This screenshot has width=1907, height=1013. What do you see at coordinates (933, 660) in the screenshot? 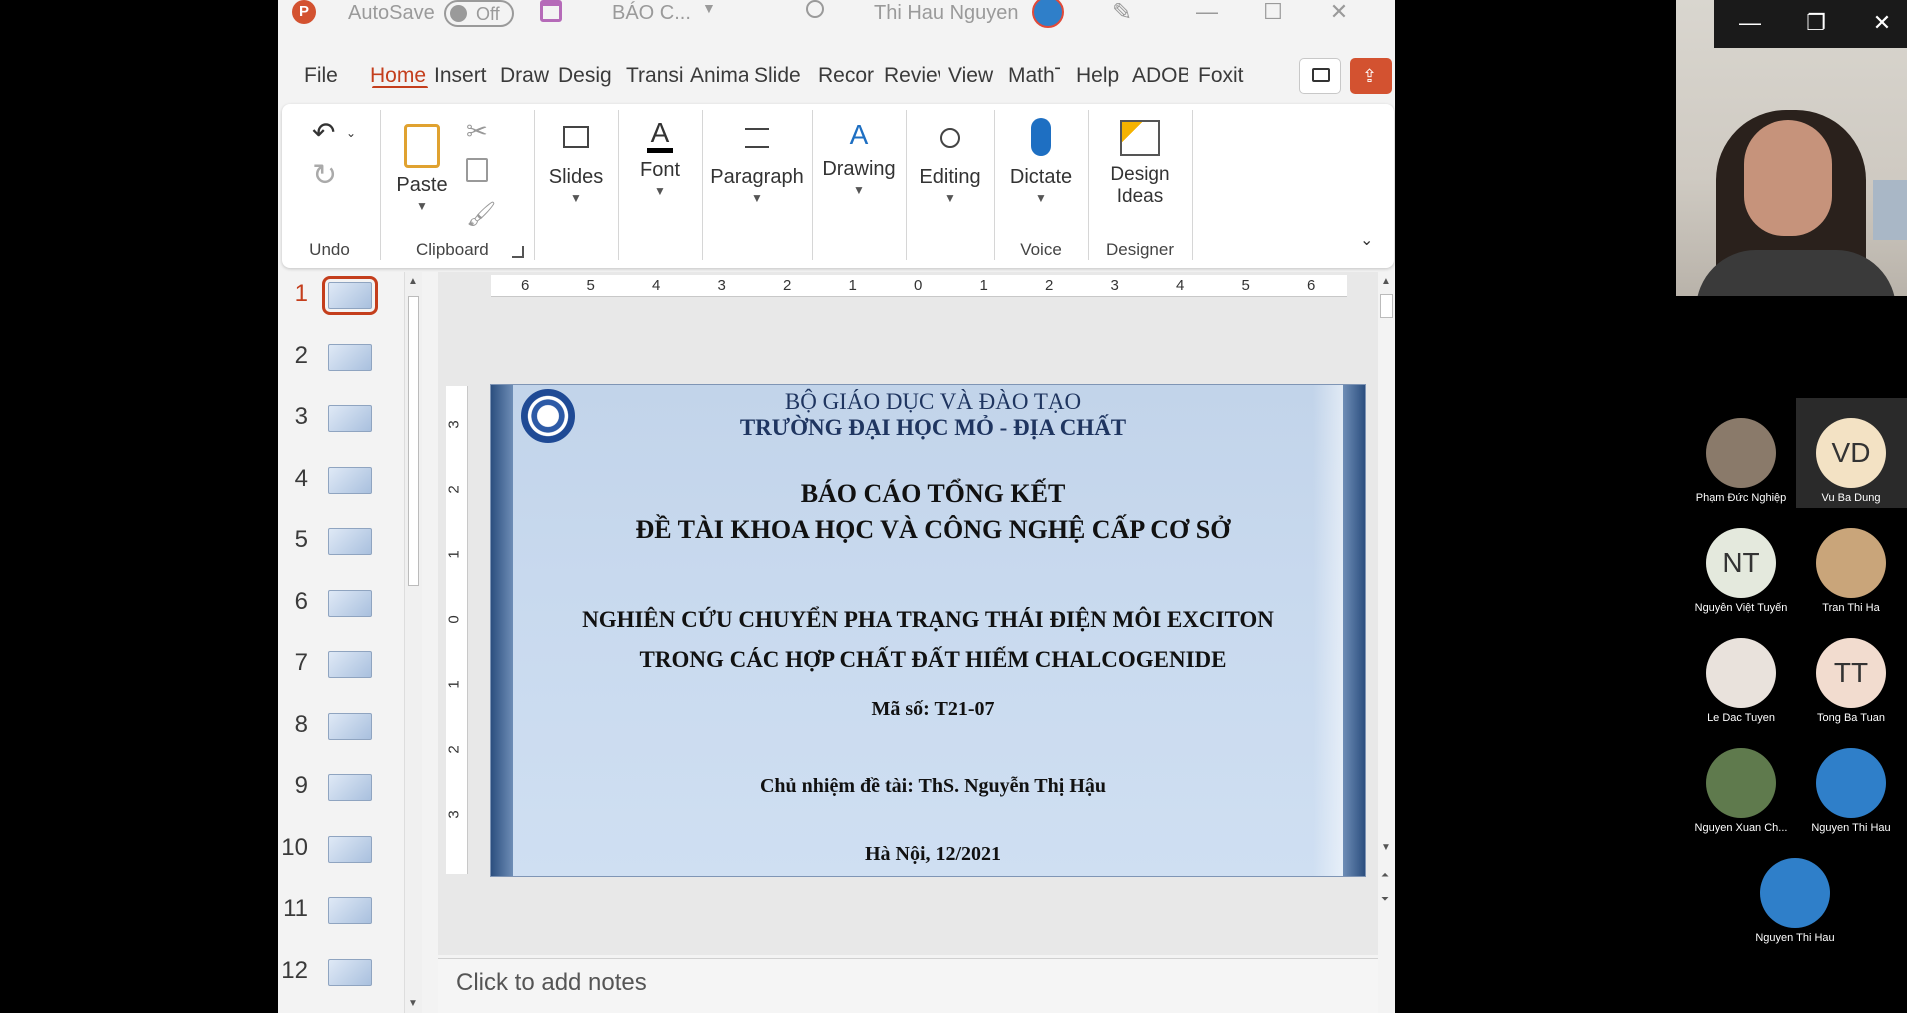
I see `topic-line-2: TRONG CÁC HỢP CHẤT ĐẤT HIẾM CHALCOGENIDE` at bounding box center [933, 660].